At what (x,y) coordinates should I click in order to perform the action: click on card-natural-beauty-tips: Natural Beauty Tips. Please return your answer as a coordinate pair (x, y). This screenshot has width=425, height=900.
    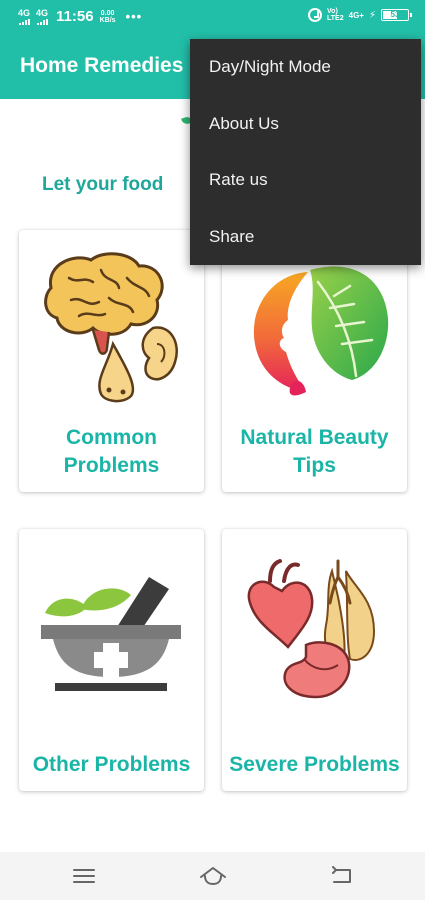
    Looking at the image, I should click on (314, 361).